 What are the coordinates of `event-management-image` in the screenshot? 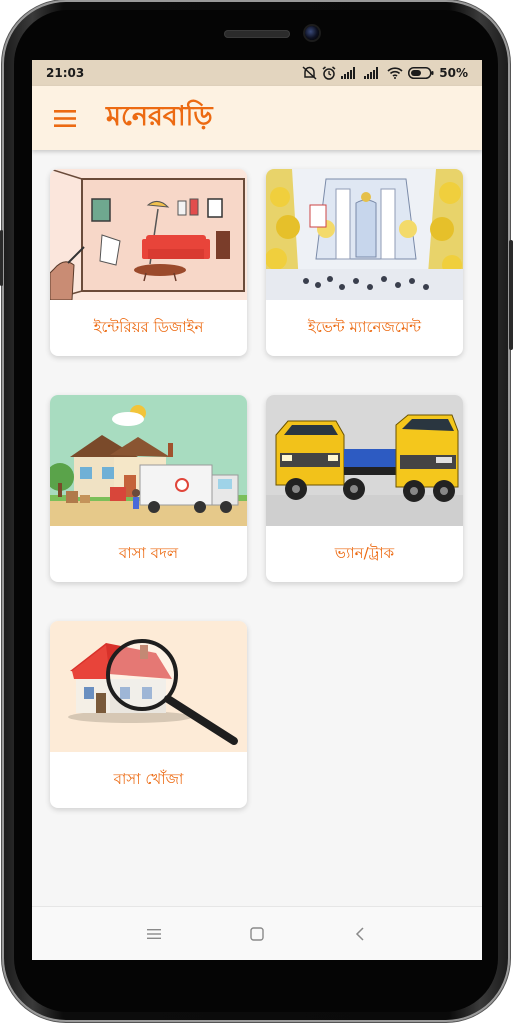 It's located at (364, 234).